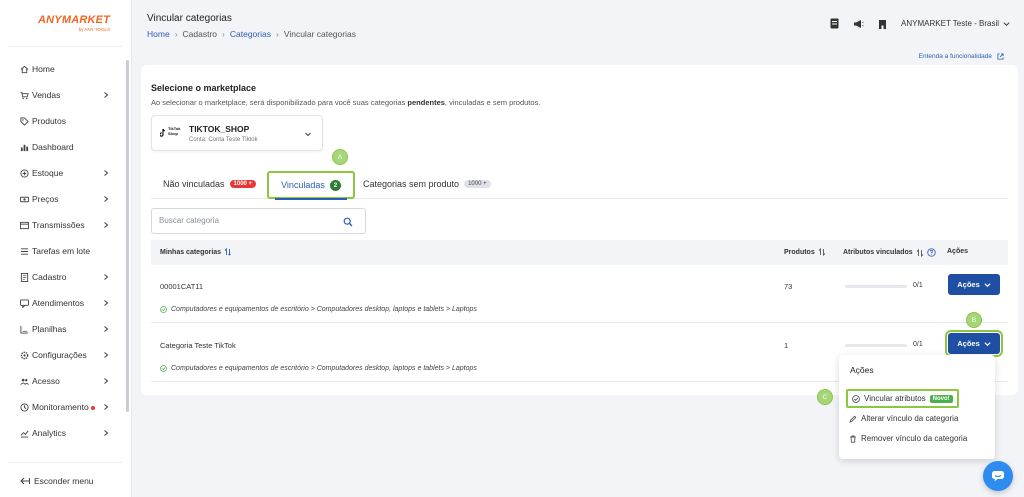  Describe the element at coordinates (908, 438) in the screenshot. I see `menu-item-remover-vinculo: Remover vínculo da categoria` at that location.